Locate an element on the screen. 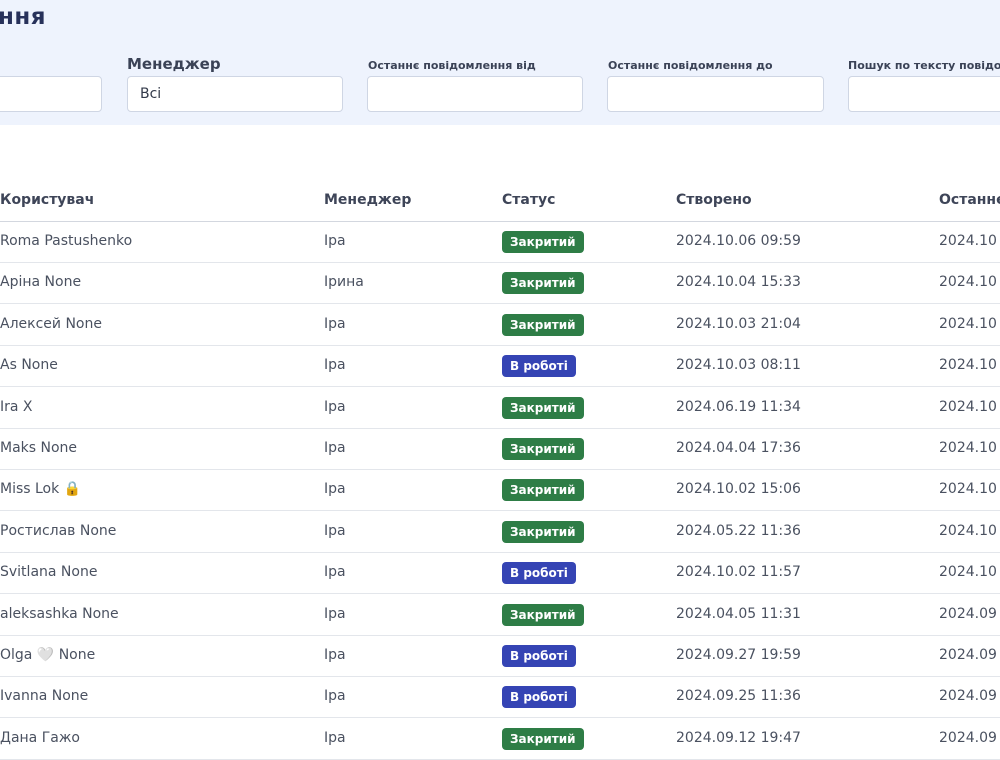 This screenshot has height=760, width=1000. user-cell: aleksashka None is located at coordinates (59, 613).